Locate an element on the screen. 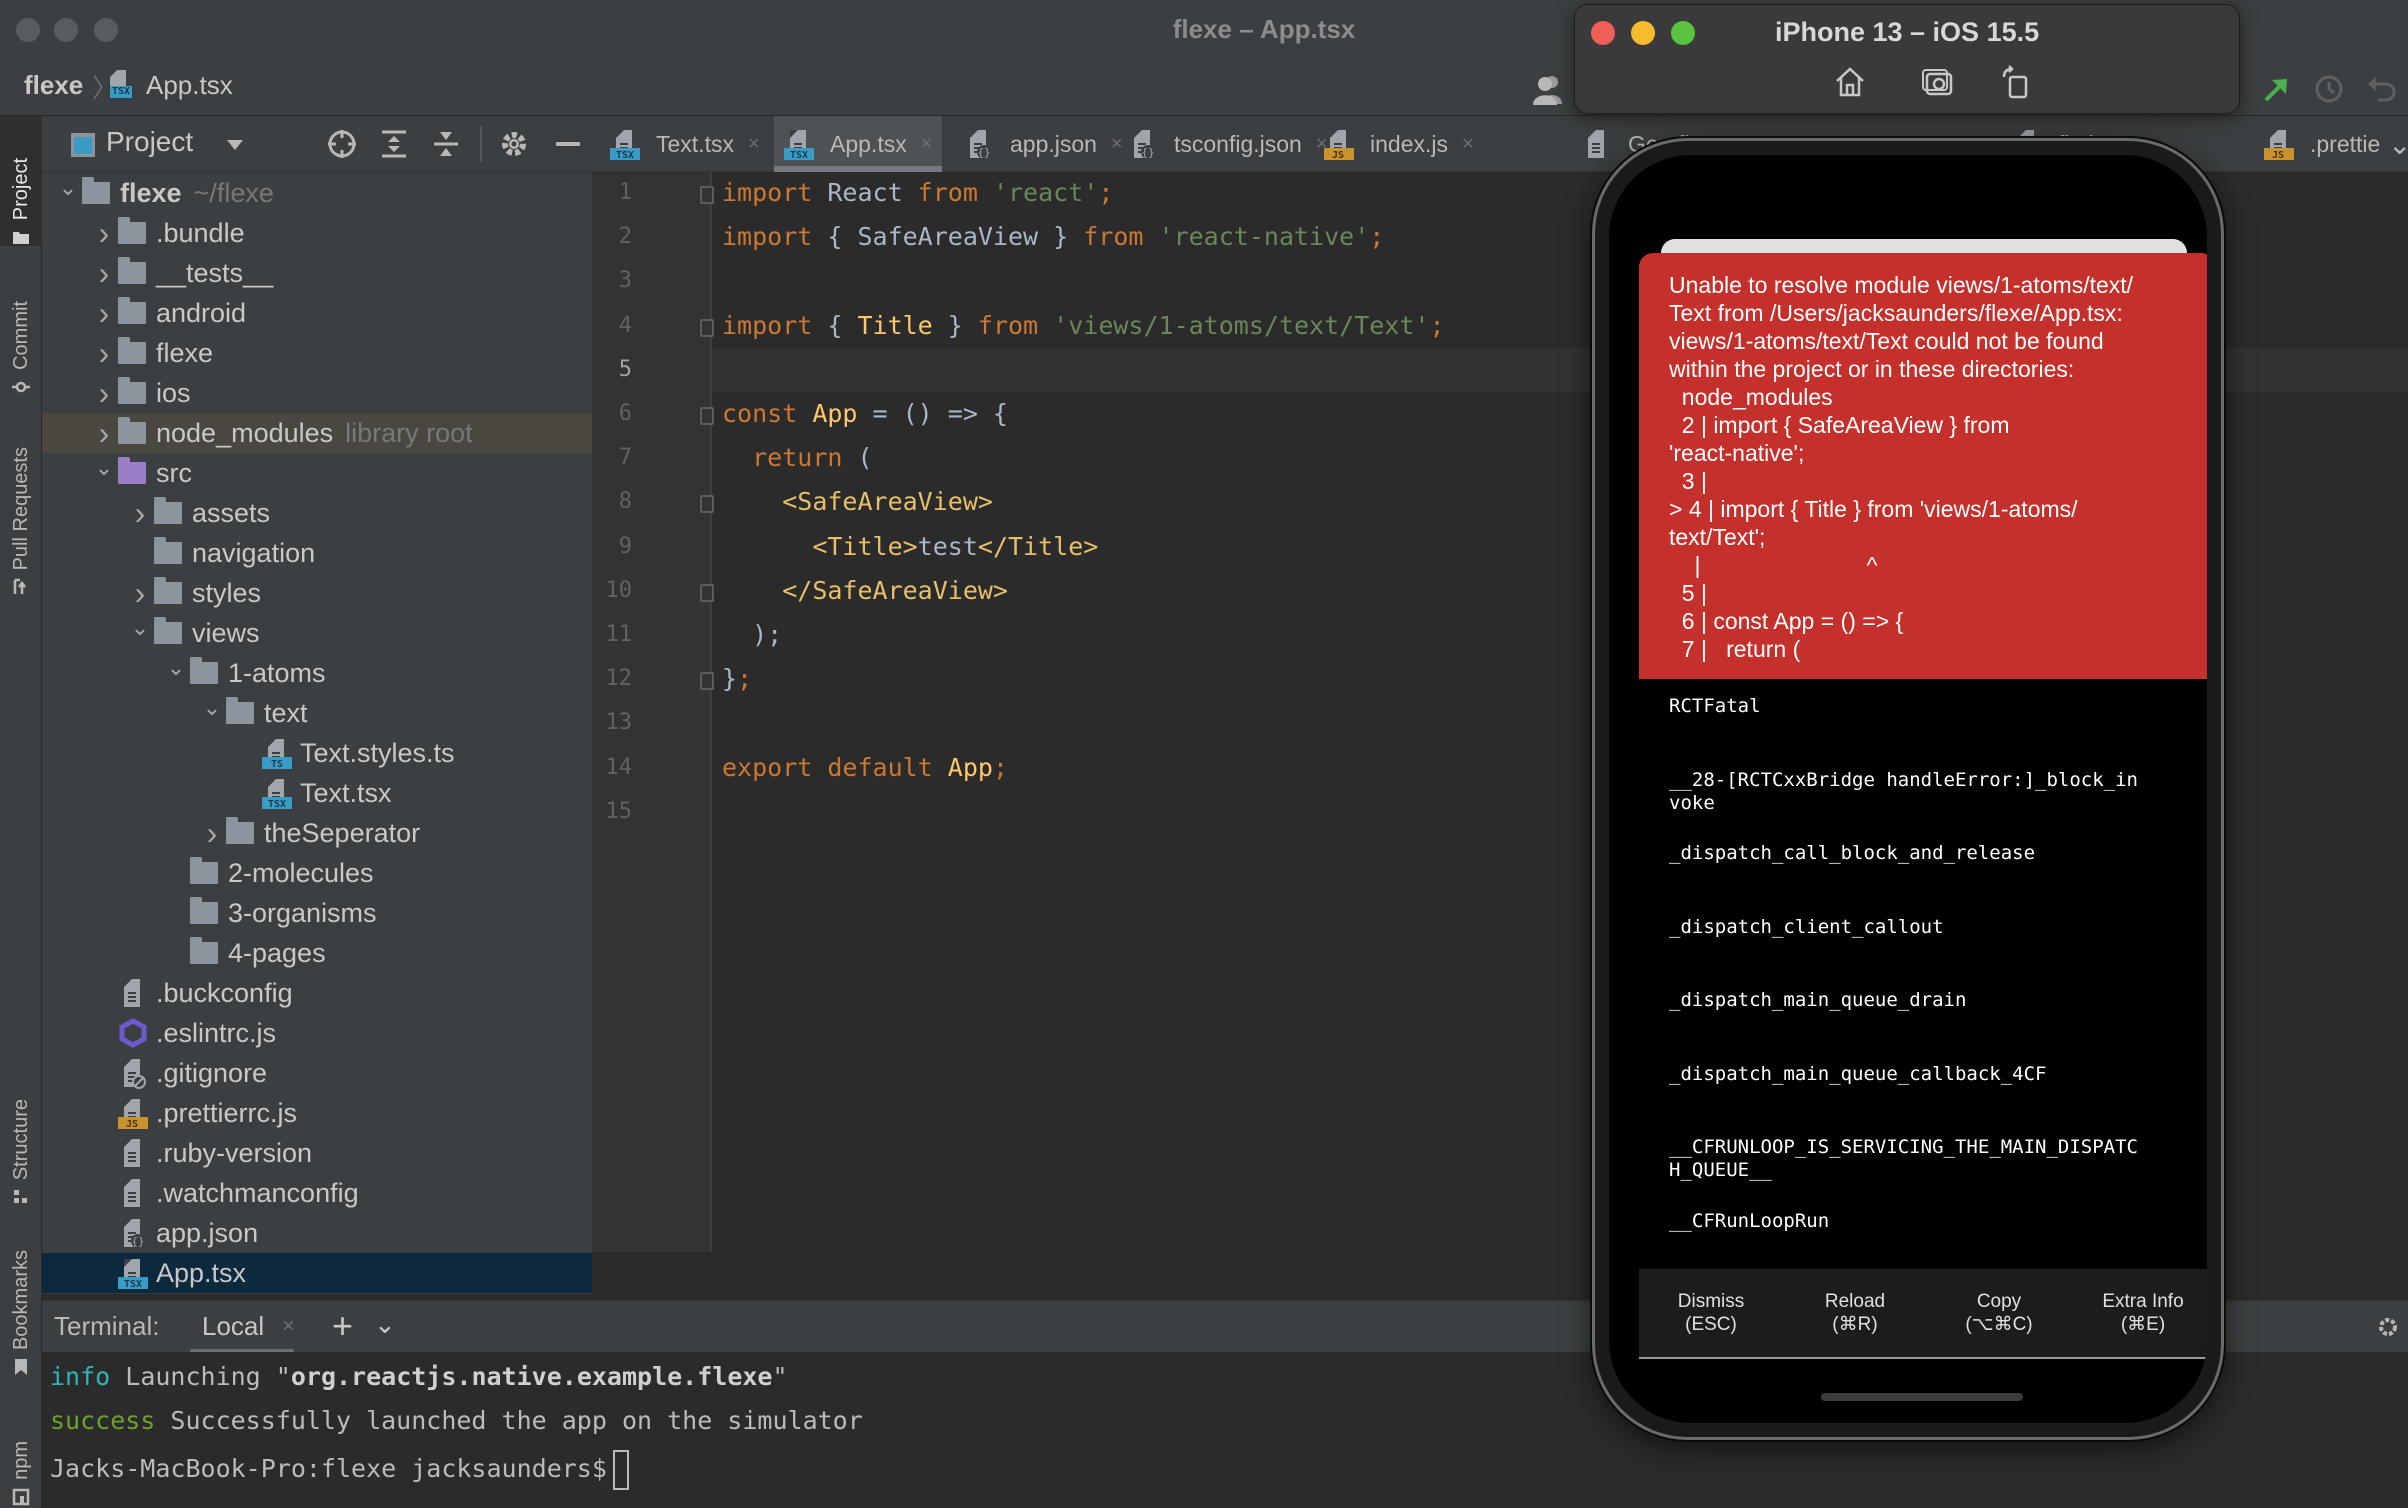 This screenshot has width=2408, height=1508. new-terminal-icon: + is located at coordinates (342, 1326).